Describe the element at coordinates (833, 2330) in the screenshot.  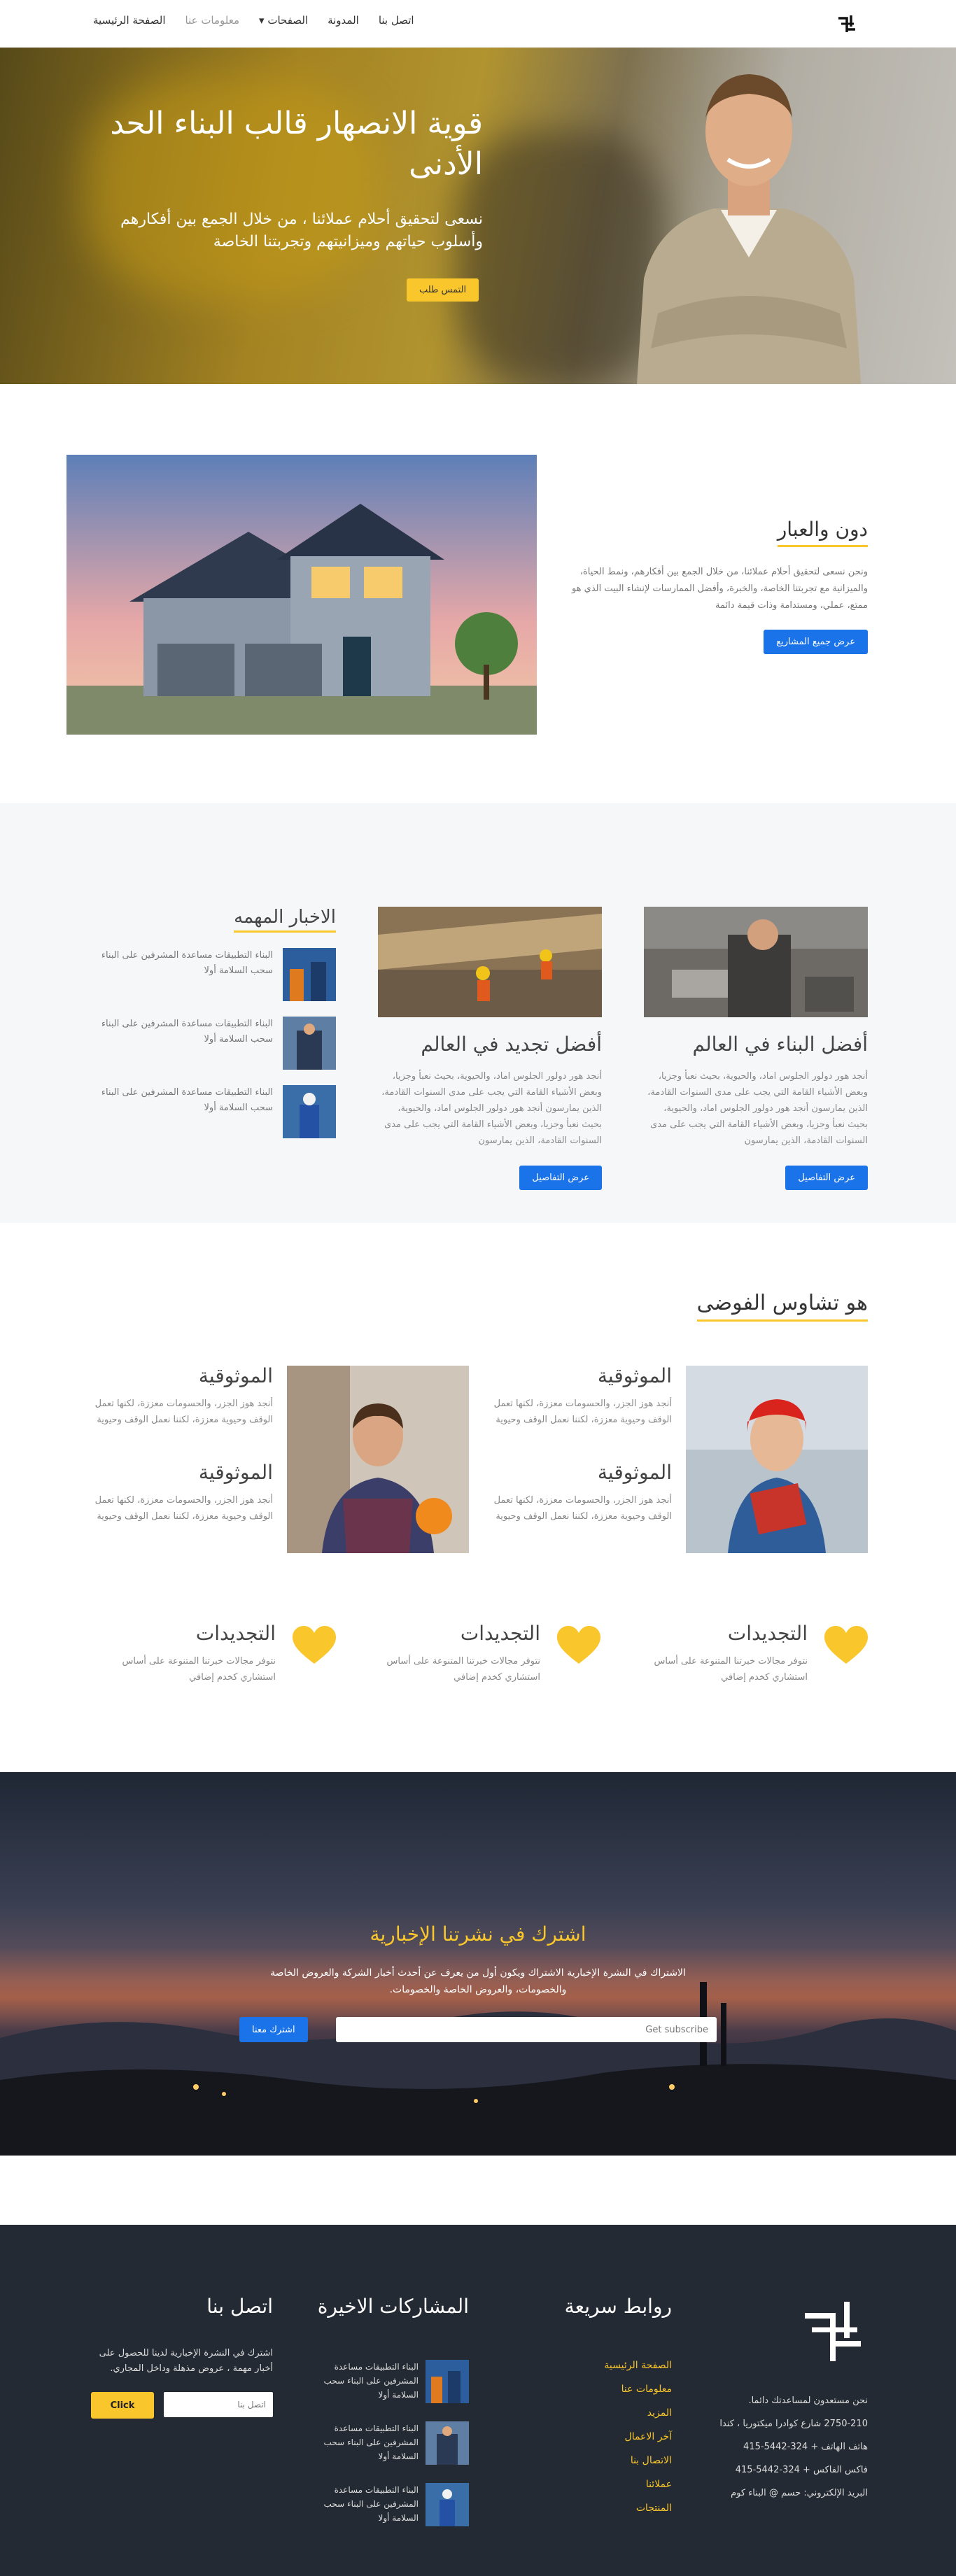
I see `footer-logo-icon` at that location.